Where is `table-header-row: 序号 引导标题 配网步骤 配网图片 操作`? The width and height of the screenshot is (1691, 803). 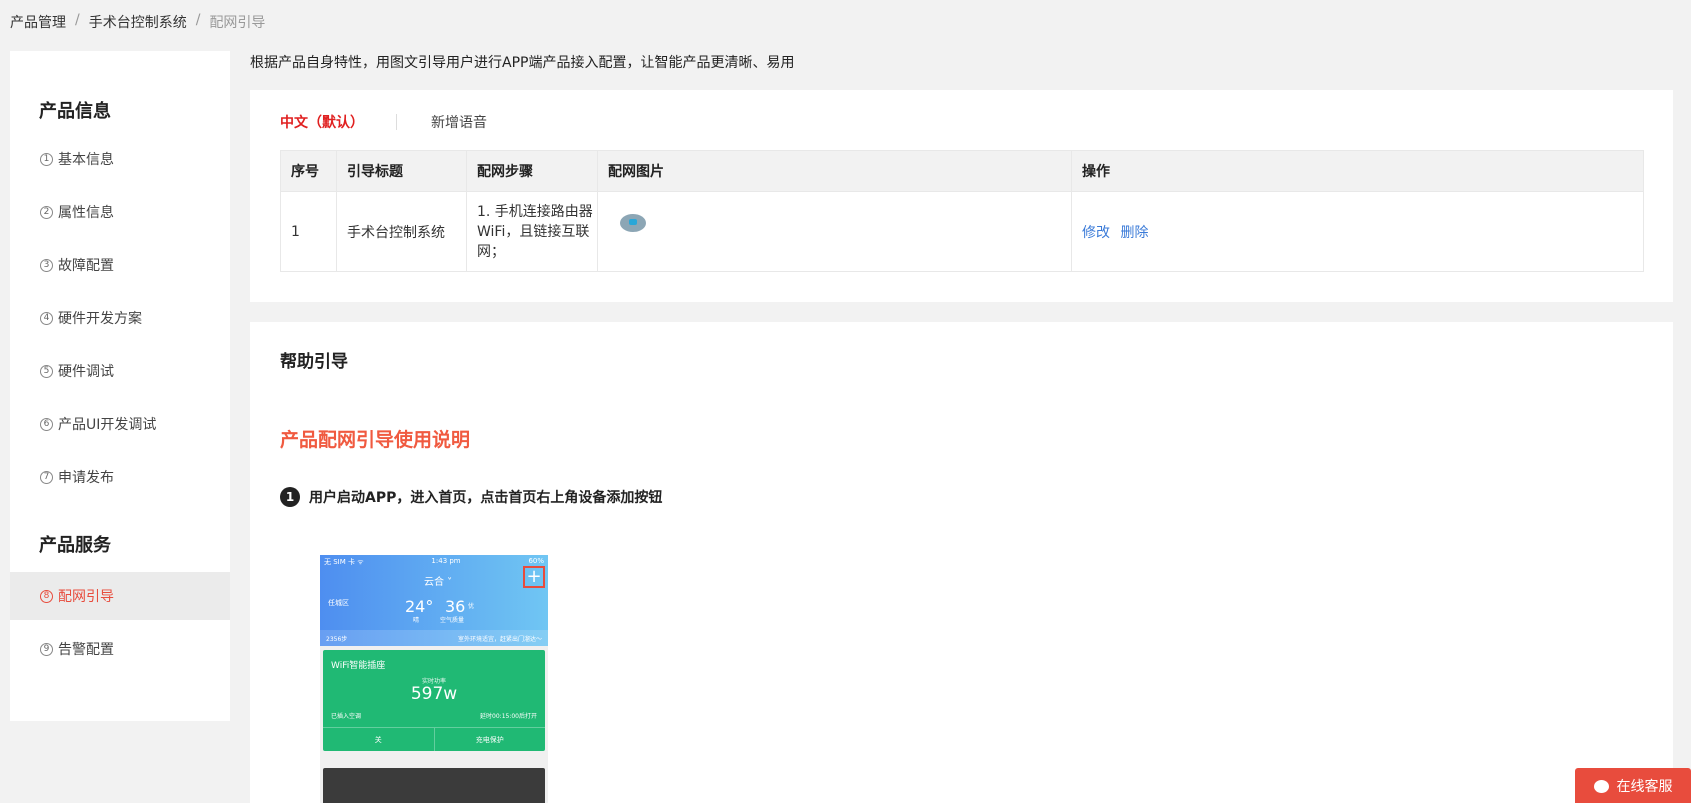
table-header-row: 序号 引导标题 配网步骤 配网图片 操作 is located at coordinates (962, 171).